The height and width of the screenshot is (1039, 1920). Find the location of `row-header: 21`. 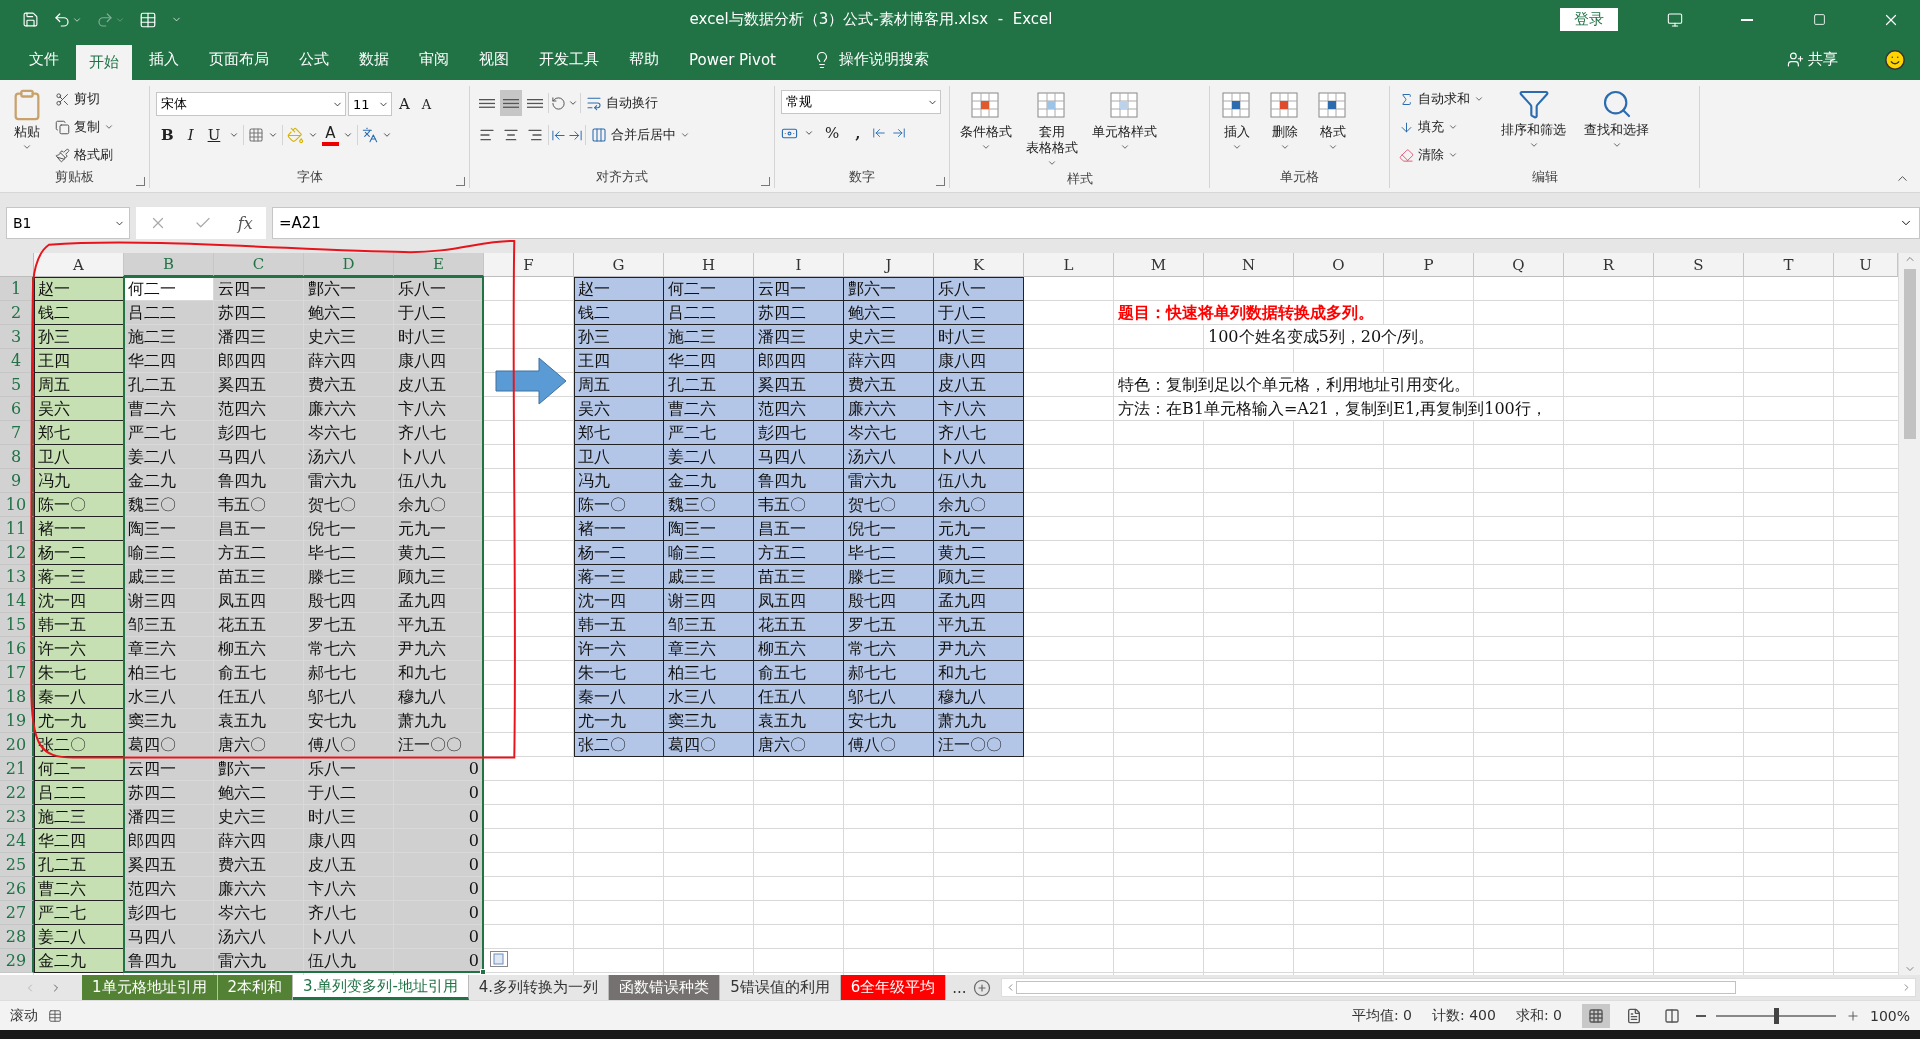

row-header: 21 is located at coordinates (17, 769).